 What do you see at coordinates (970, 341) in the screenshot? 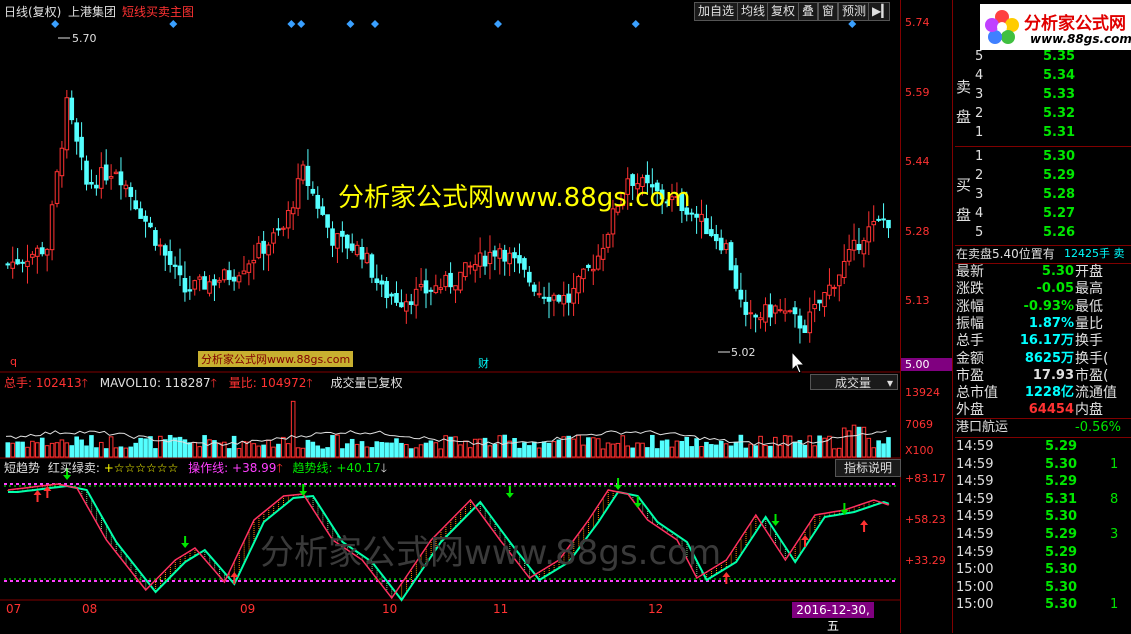
I see `stat-label: 总手` at bounding box center [970, 341].